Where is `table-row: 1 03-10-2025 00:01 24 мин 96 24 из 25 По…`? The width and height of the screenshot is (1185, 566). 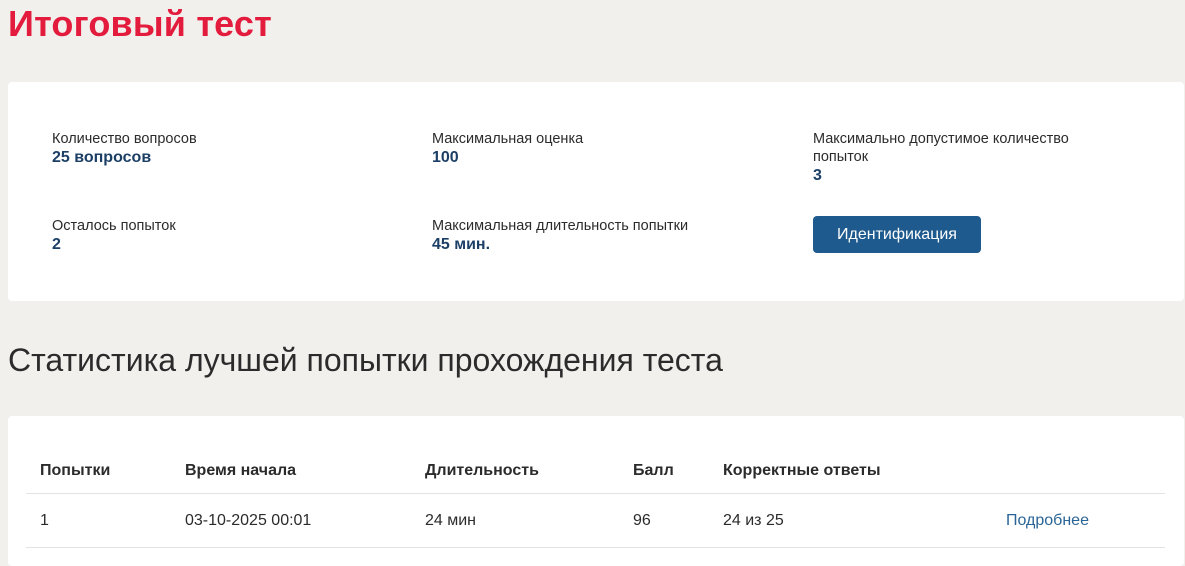 table-row: 1 03-10-2025 00:01 24 мин 96 24 из 25 По… is located at coordinates (595, 520).